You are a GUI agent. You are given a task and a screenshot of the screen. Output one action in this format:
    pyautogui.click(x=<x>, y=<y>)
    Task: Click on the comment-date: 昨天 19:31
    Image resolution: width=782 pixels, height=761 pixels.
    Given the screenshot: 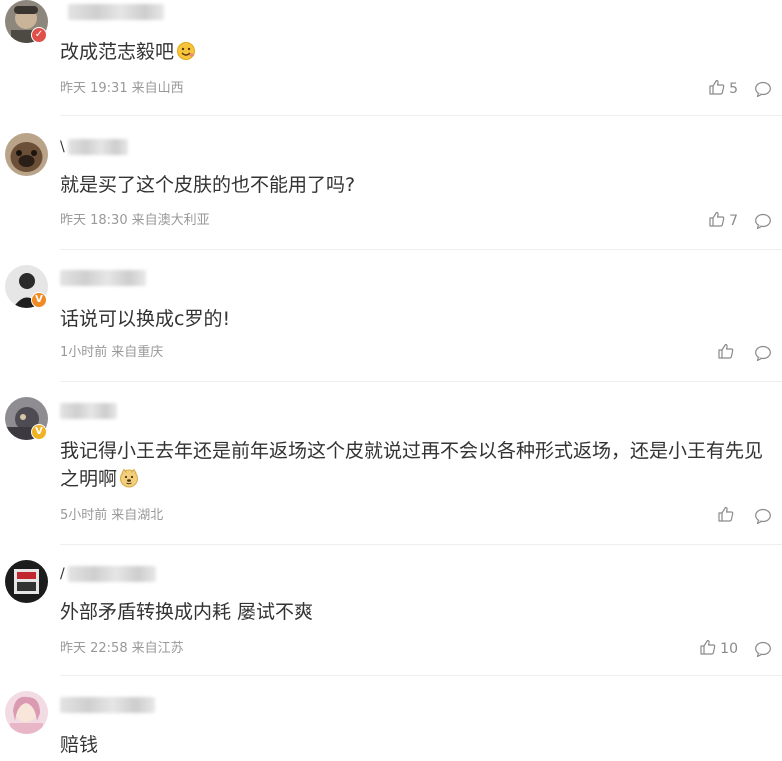 What is the action you would take?
    pyautogui.click(x=94, y=88)
    